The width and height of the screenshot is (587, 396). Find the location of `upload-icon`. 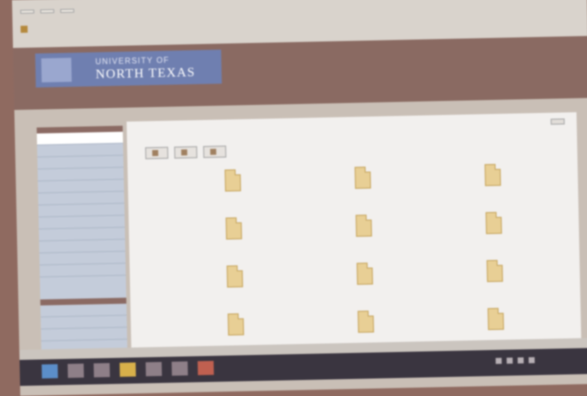

upload-icon is located at coordinates (213, 151).